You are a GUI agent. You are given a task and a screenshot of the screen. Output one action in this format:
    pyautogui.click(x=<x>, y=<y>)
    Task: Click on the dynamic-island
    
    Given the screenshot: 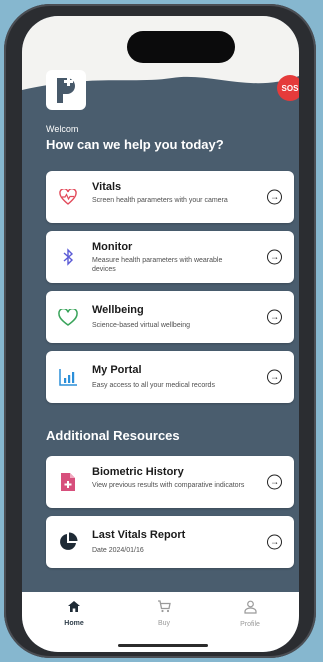 What is the action you would take?
    pyautogui.click(x=181, y=47)
    